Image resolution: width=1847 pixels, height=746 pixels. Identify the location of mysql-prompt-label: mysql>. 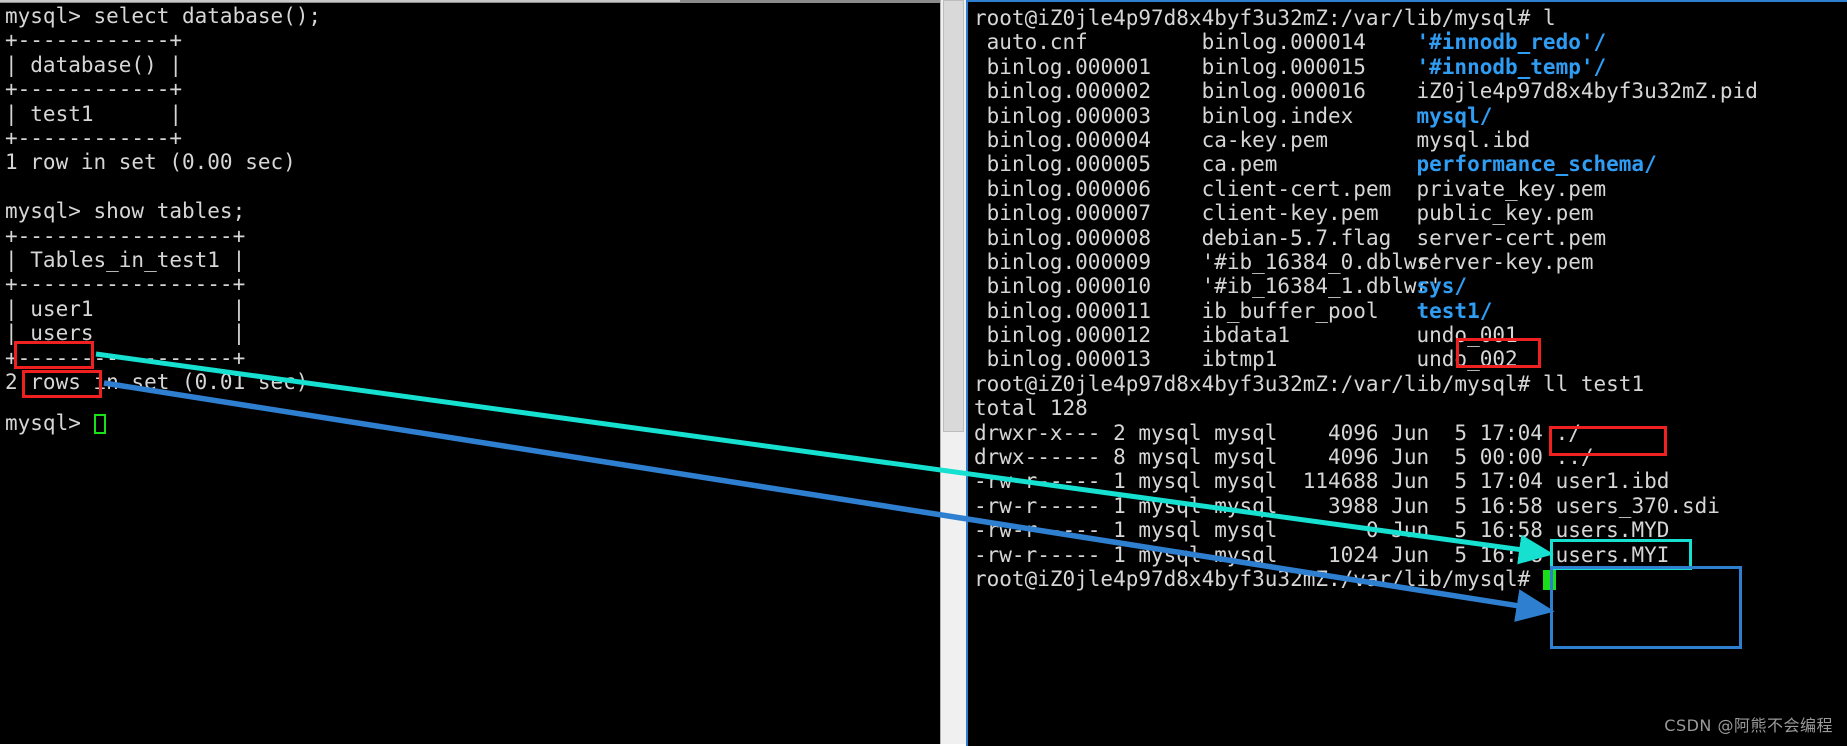
(49, 423).